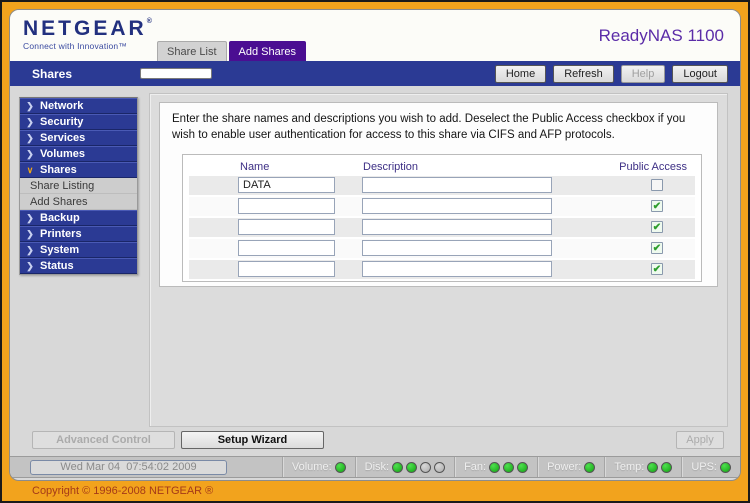 The width and height of the screenshot is (750, 503). I want to click on status-label: Volume:, so click(311, 467).